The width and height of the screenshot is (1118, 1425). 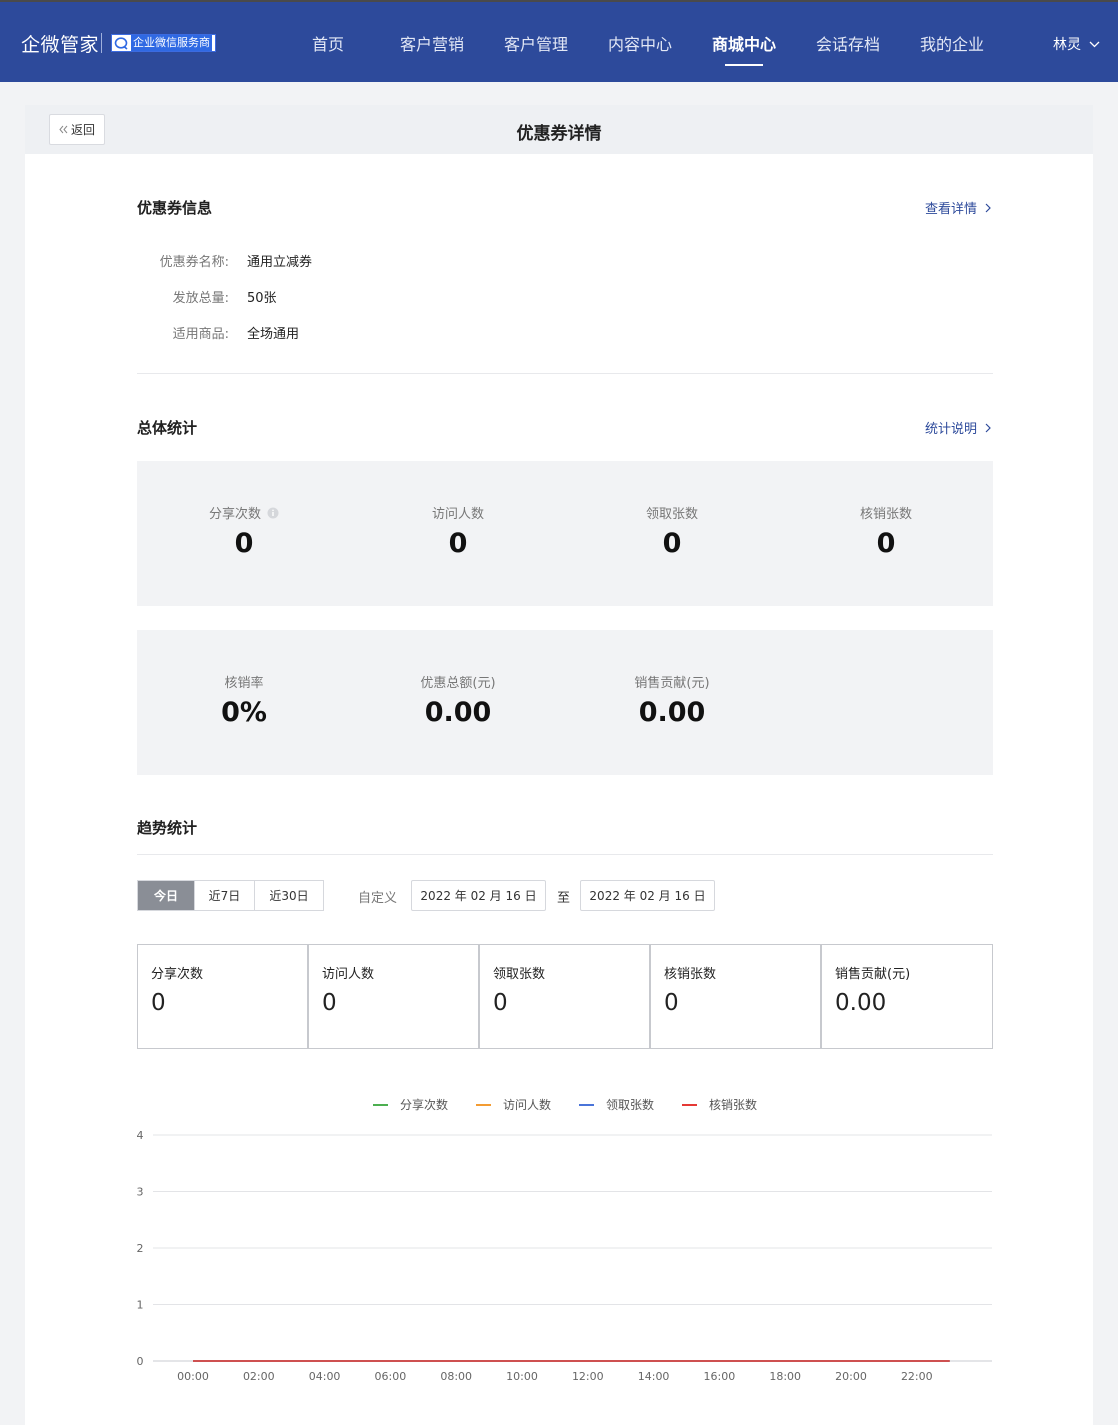 I want to click on card-label: 销售贡献(元), so click(x=873, y=974).